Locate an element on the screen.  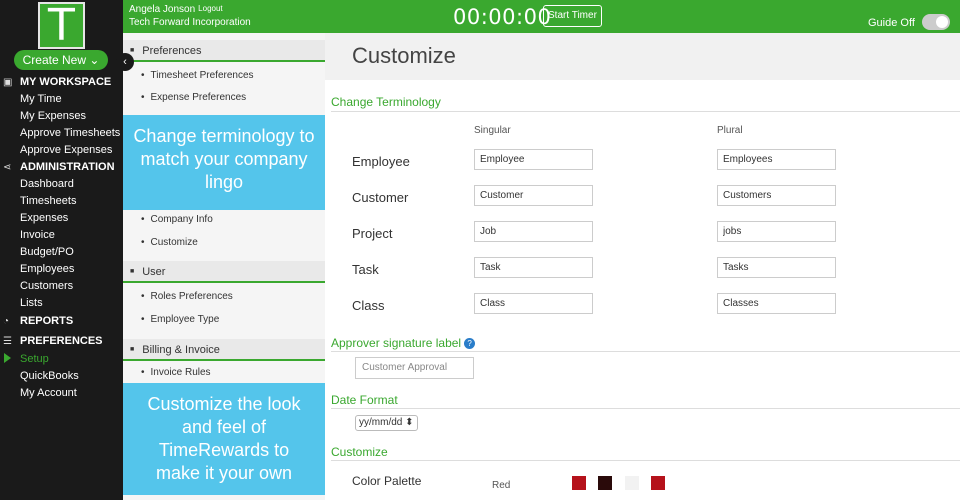
nav-section-administration: ⋖ ADMINISTRATION is located at coordinates (59, 167).